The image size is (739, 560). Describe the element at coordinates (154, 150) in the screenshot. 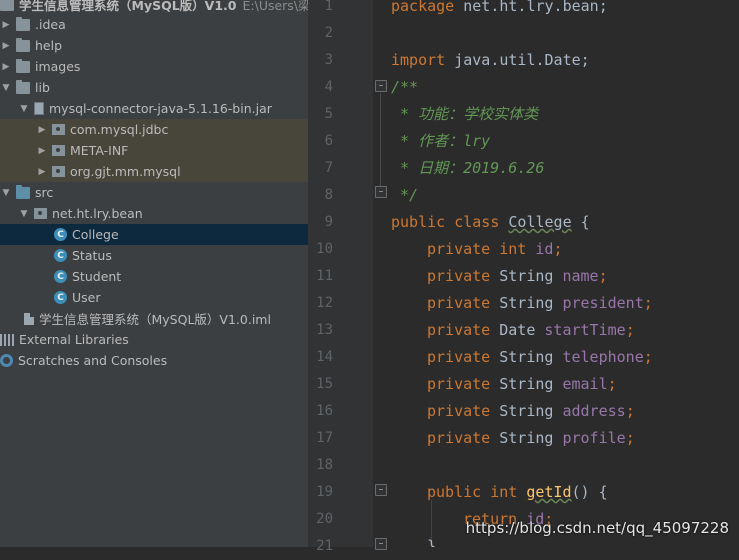

I see `tree-item-meta-inf: ▶ META-INF` at that location.